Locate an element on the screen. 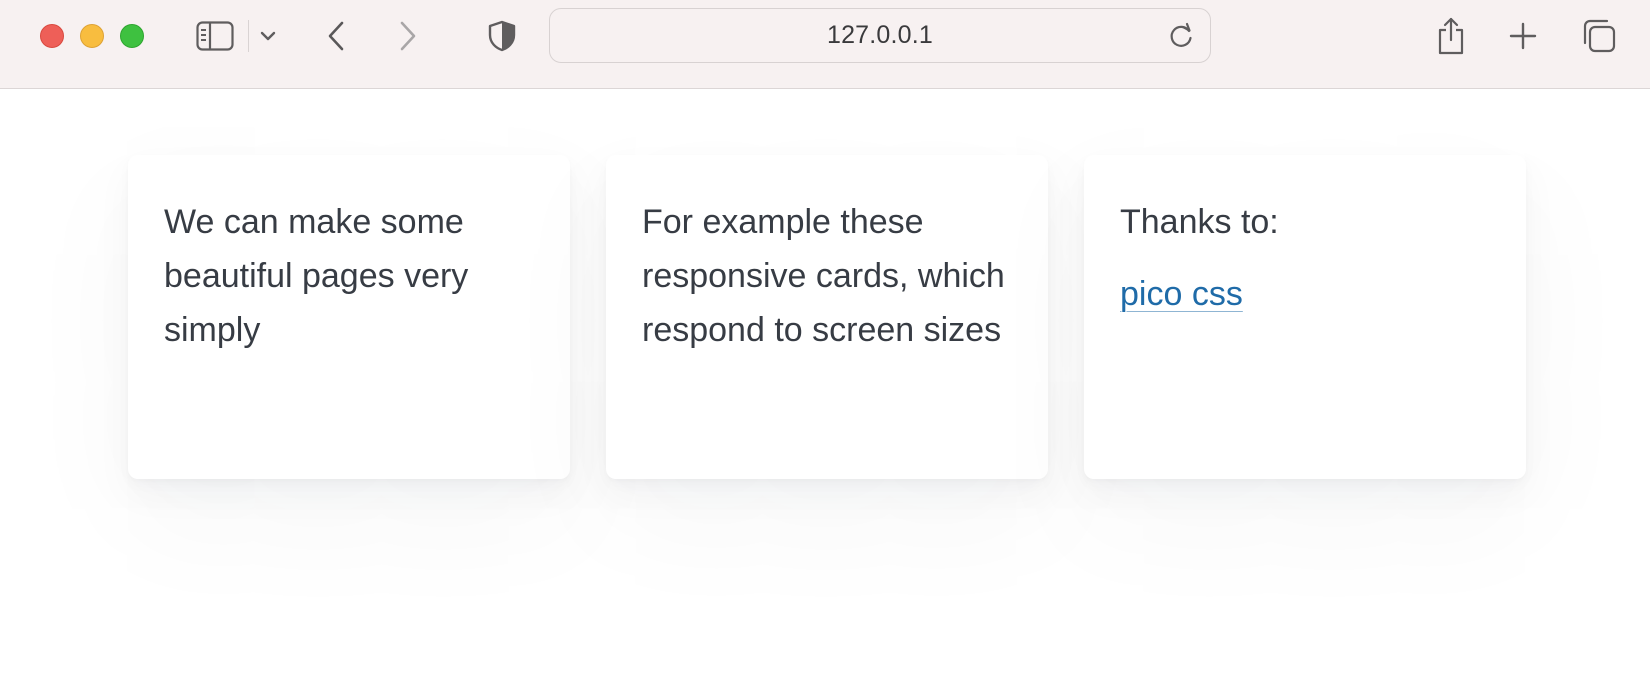  chevron-left-icon is located at coordinates (336, 36).